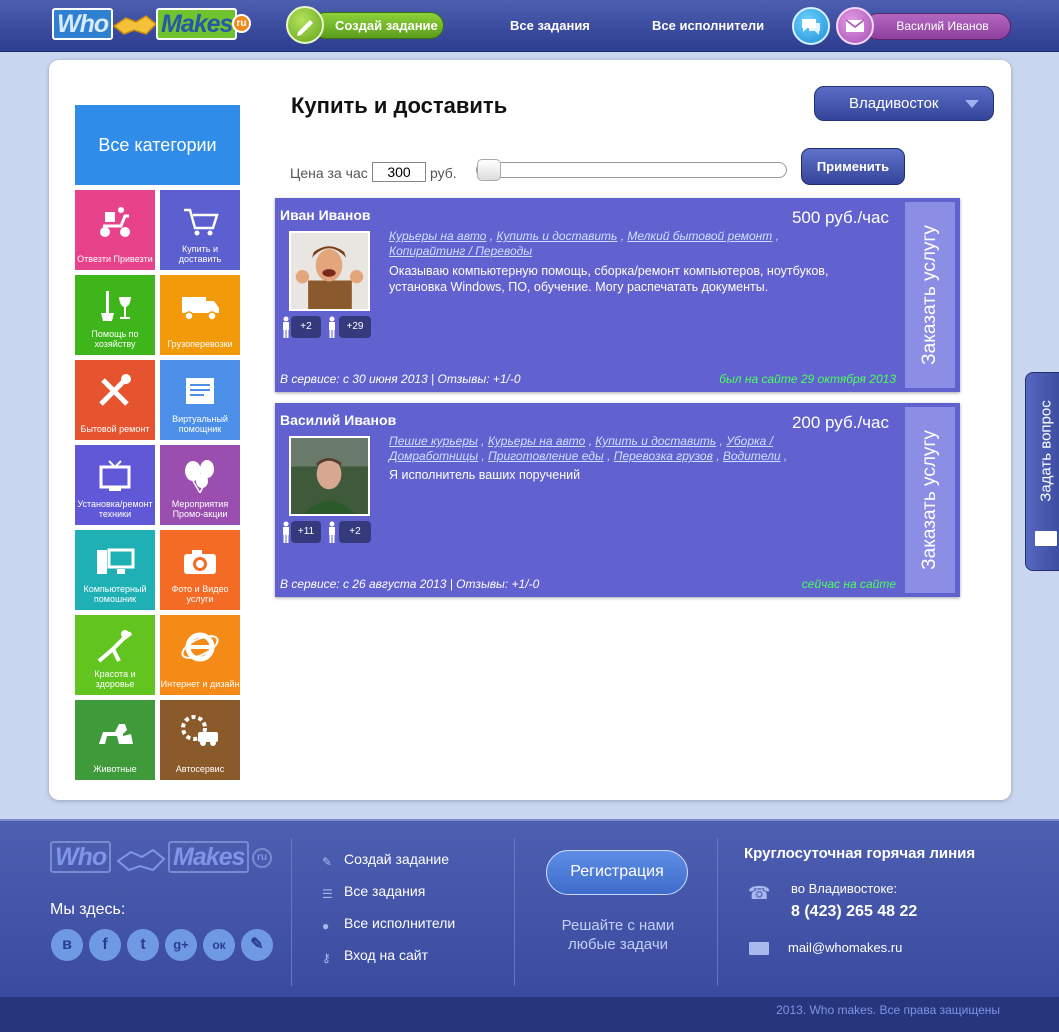  What do you see at coordinates (115, 429) in the screenshot?
I see `category-tile-label: Бытовой ремонт` at bounding box center [115, 429].